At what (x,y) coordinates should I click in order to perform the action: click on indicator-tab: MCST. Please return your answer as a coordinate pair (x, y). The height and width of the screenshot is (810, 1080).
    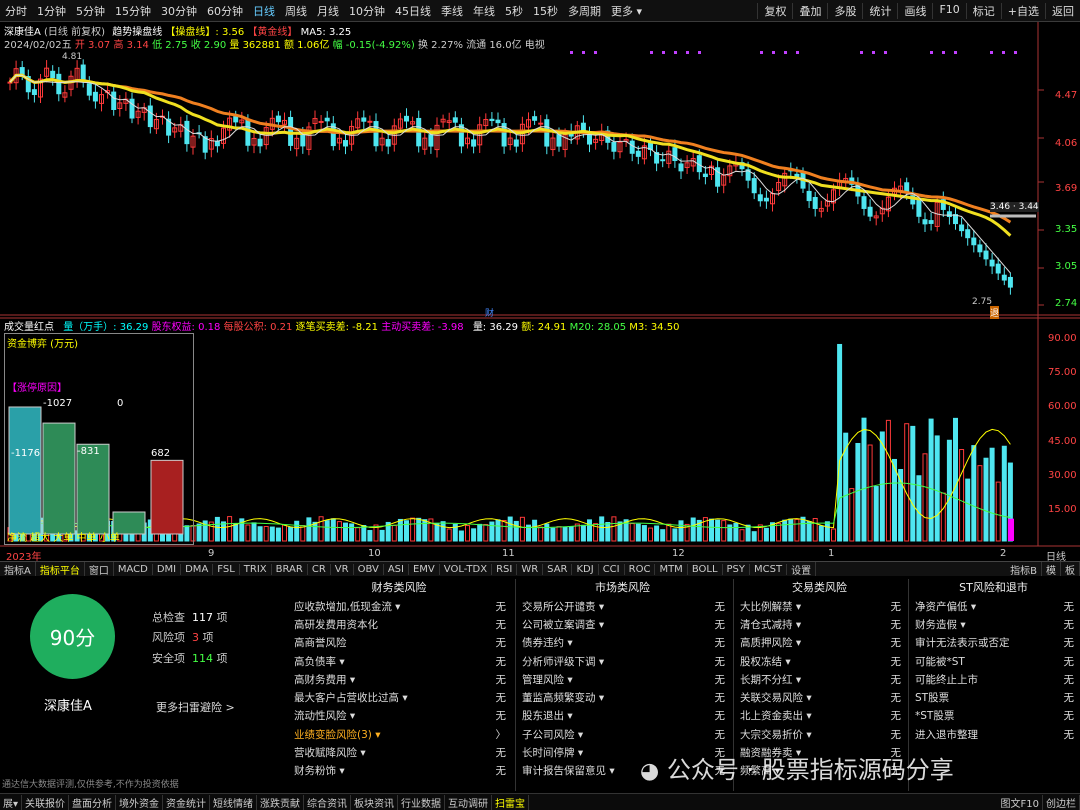
    Looking at the image, I should click on (769, 569).